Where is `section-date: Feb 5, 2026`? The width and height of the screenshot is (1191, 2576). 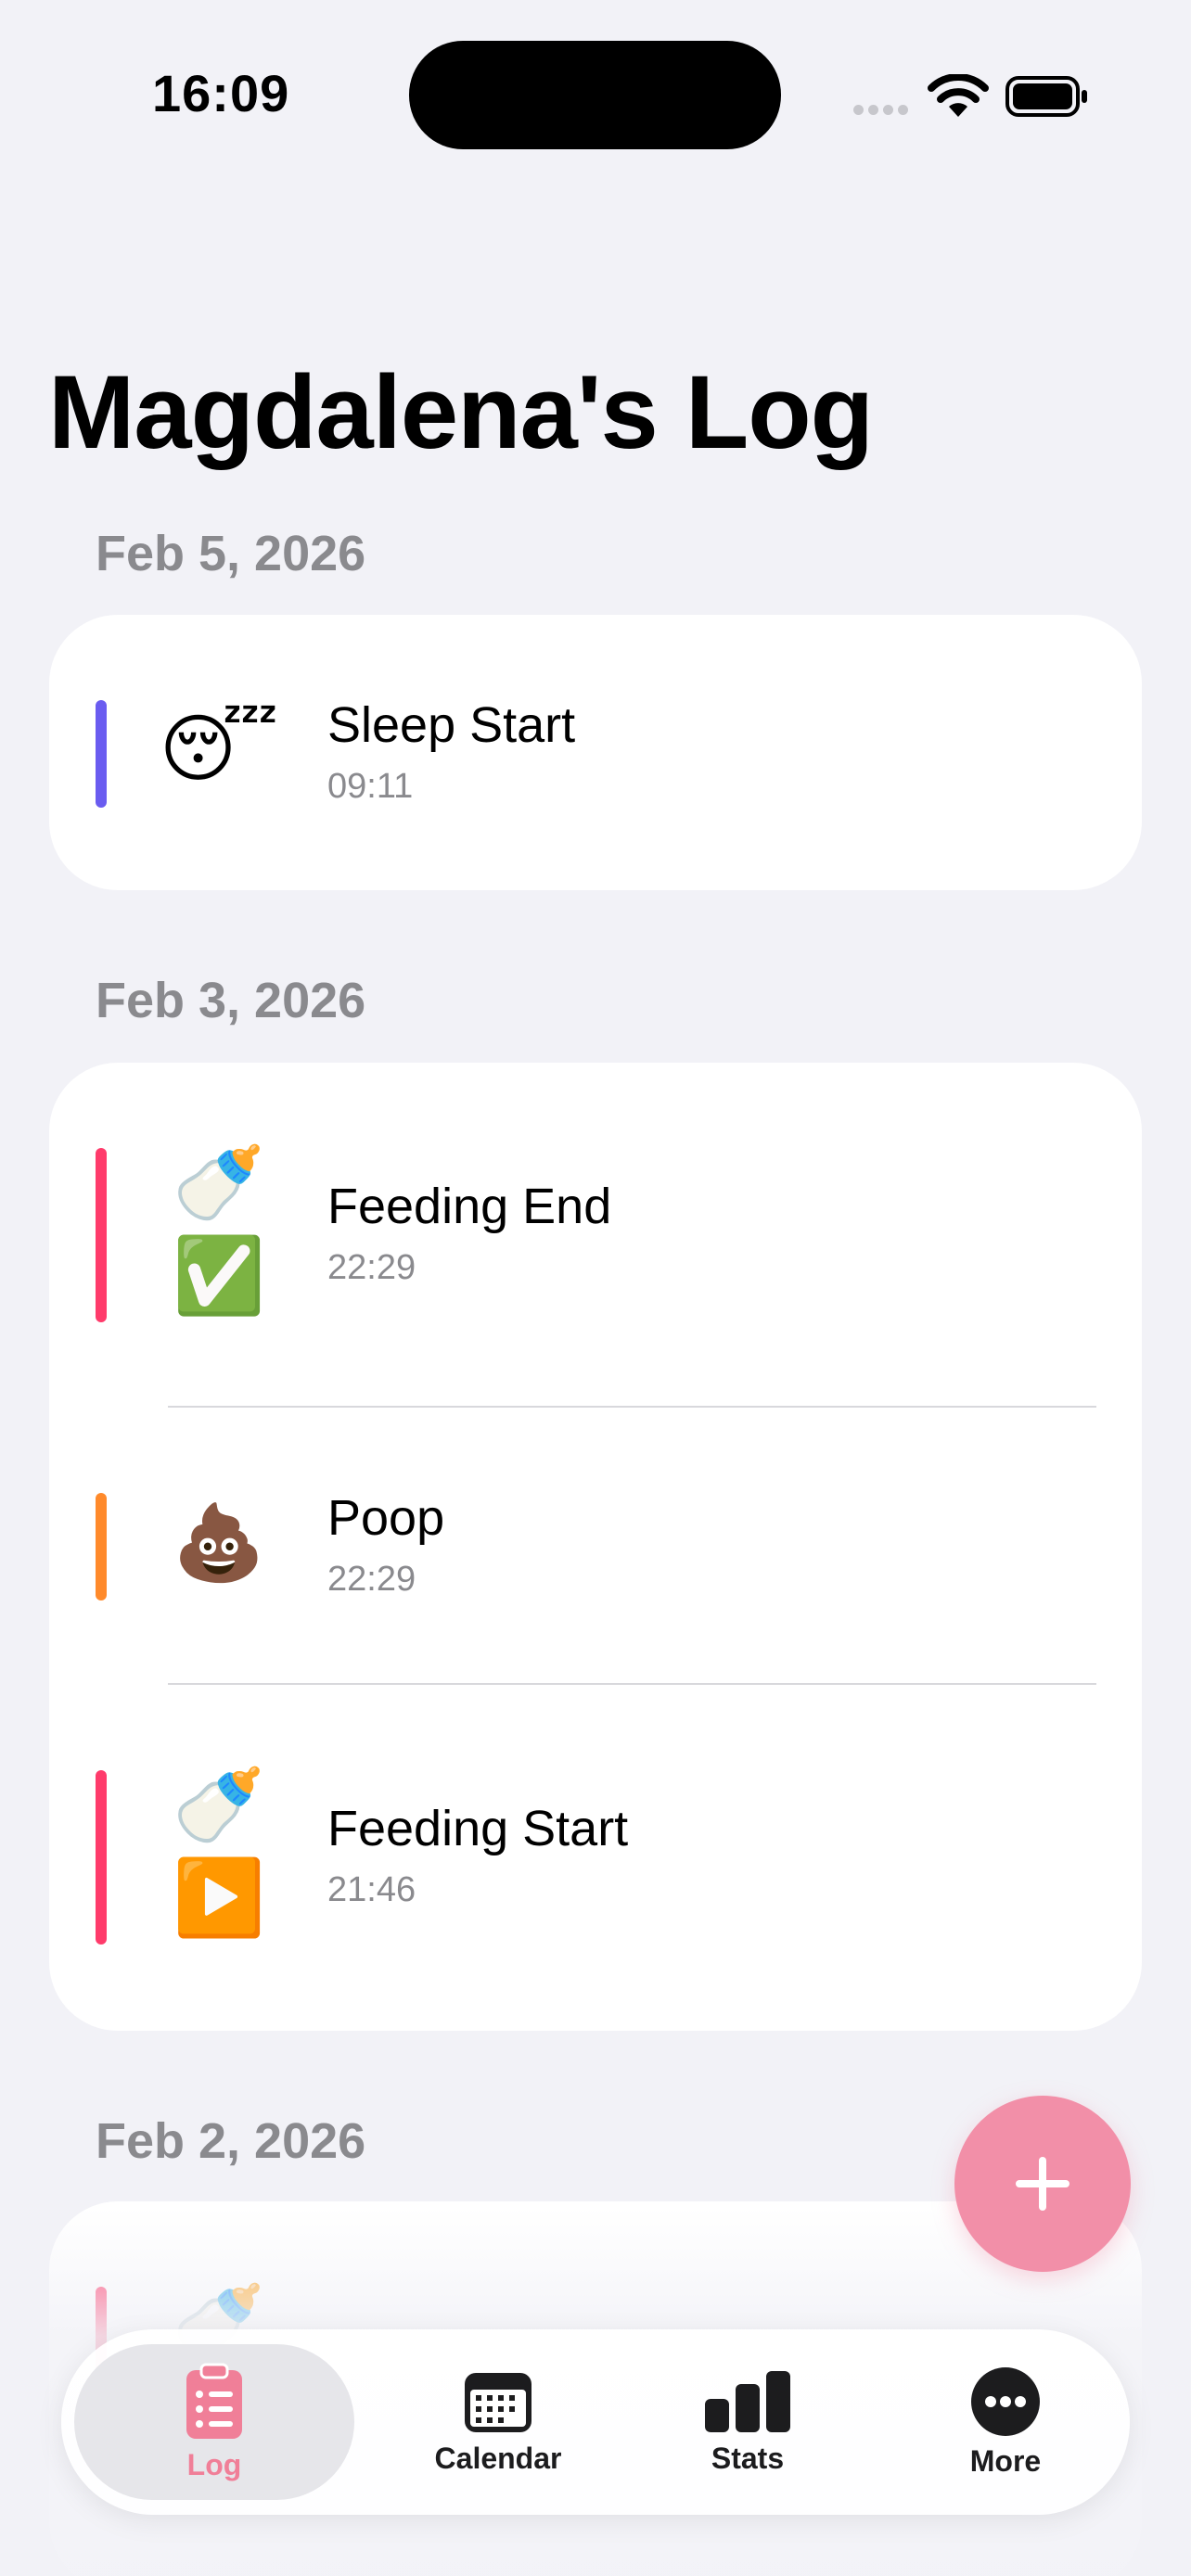 section-date: Feb 5, 2026 is located at coordinates (231, 553).